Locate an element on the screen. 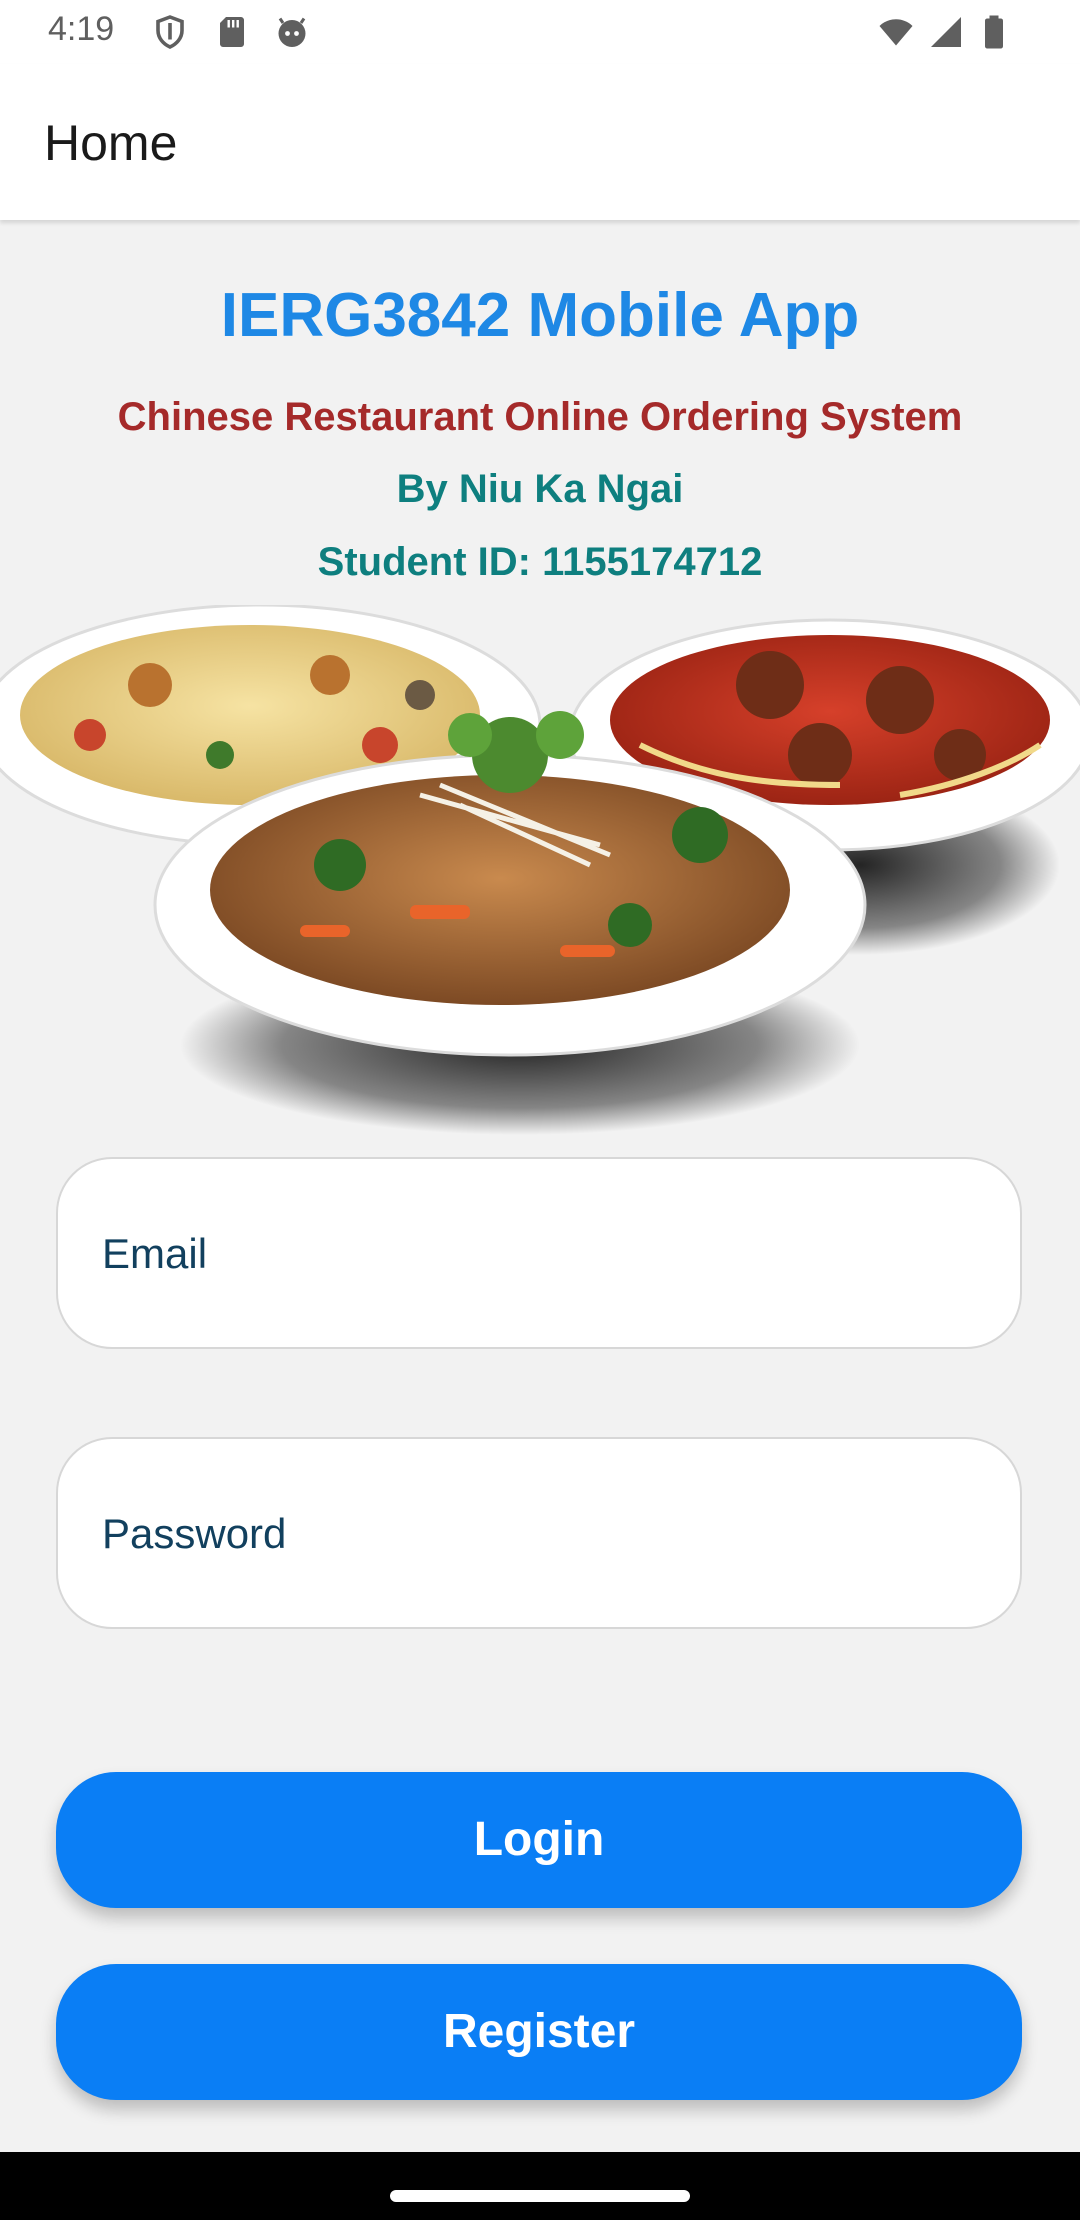 The width and height of the screenshot is (1080, 2220). password-input is located at coordinates (542, 1534).